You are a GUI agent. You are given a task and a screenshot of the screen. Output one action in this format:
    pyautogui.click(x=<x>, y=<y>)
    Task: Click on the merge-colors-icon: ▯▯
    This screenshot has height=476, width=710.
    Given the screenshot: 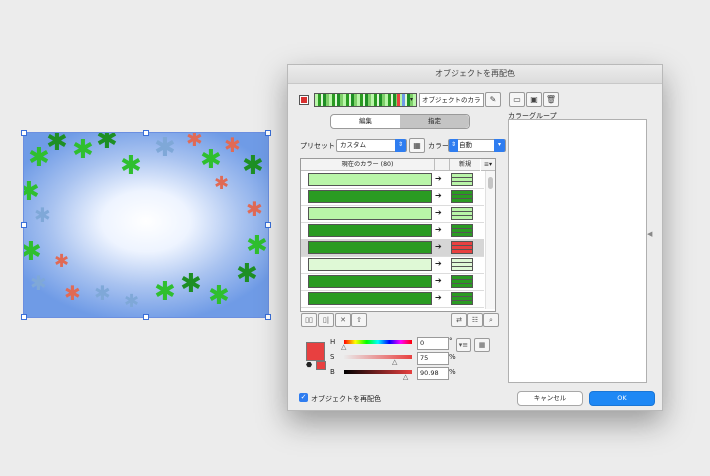 What is the action you would take?
    pyautogui.click(x=309, y=320)
    